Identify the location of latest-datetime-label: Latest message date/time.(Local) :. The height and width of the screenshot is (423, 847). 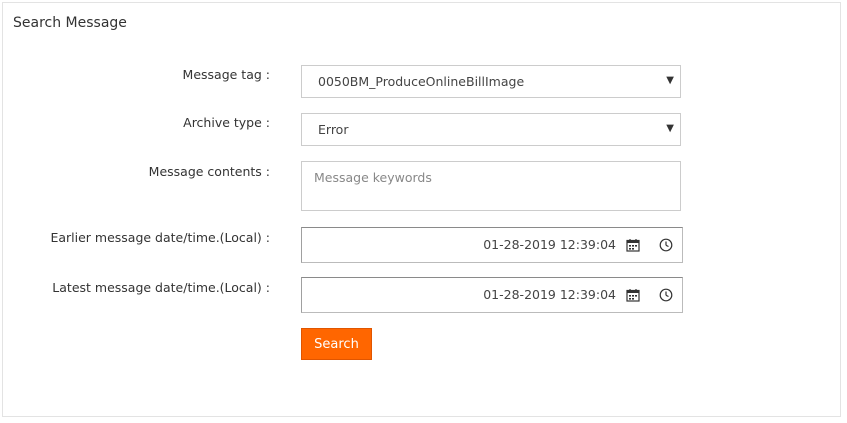
(161, 287).